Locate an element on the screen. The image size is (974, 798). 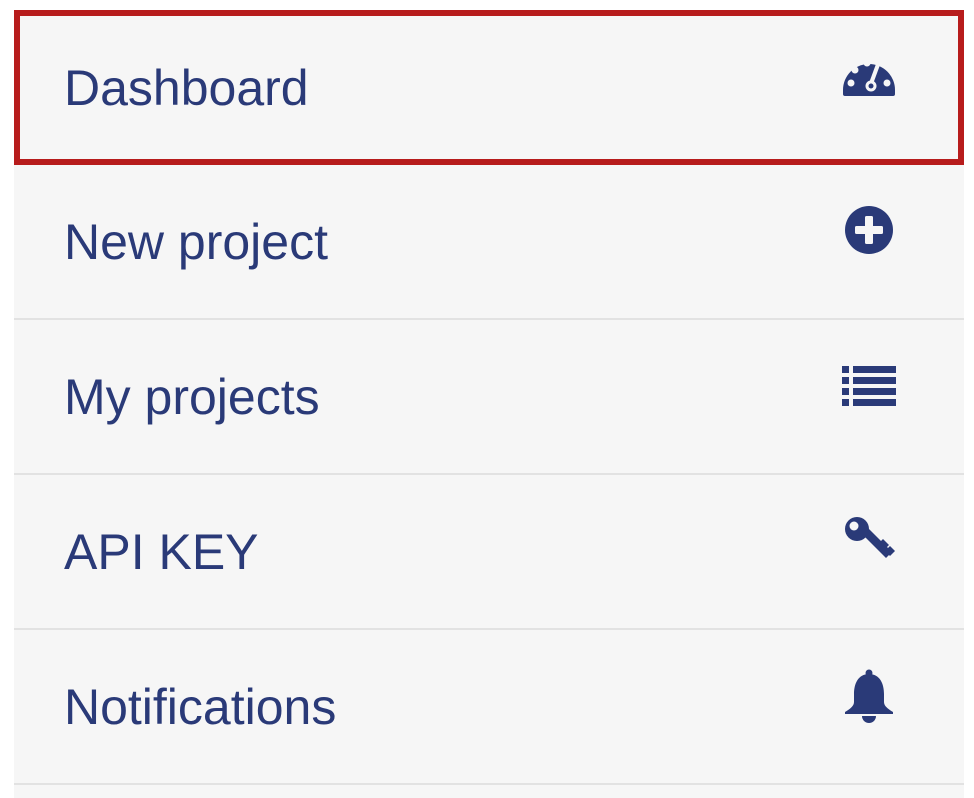
dashboard-gauge-icon is located at coordinates (869, 75).